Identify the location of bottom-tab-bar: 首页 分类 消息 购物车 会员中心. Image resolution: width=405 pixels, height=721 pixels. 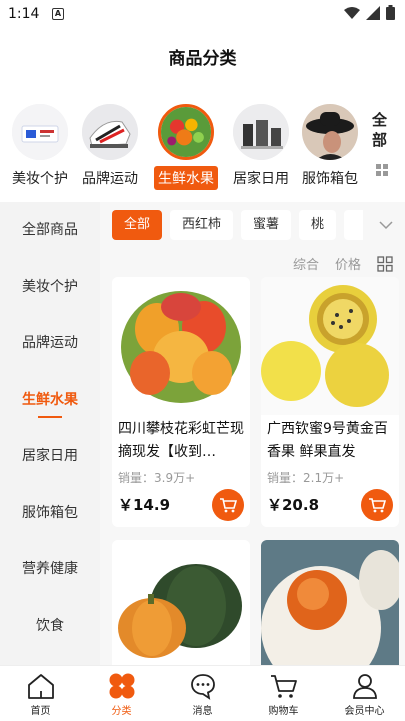
(202, 693).